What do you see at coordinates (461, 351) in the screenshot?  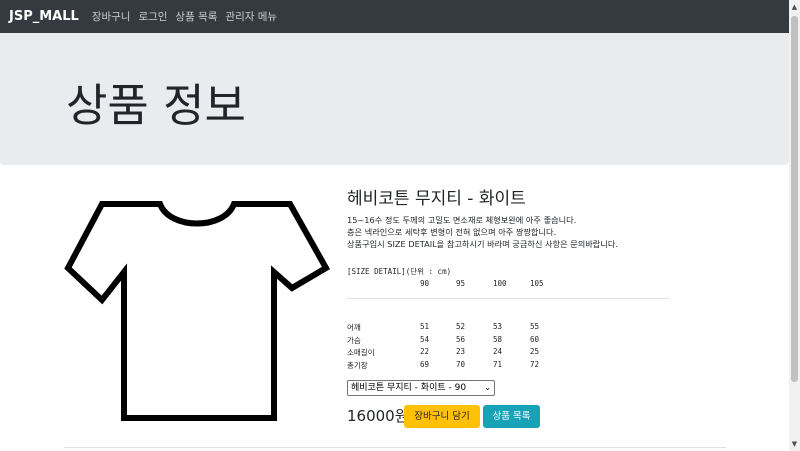 I see `size-value: 23` at bounding box center [461, 351].